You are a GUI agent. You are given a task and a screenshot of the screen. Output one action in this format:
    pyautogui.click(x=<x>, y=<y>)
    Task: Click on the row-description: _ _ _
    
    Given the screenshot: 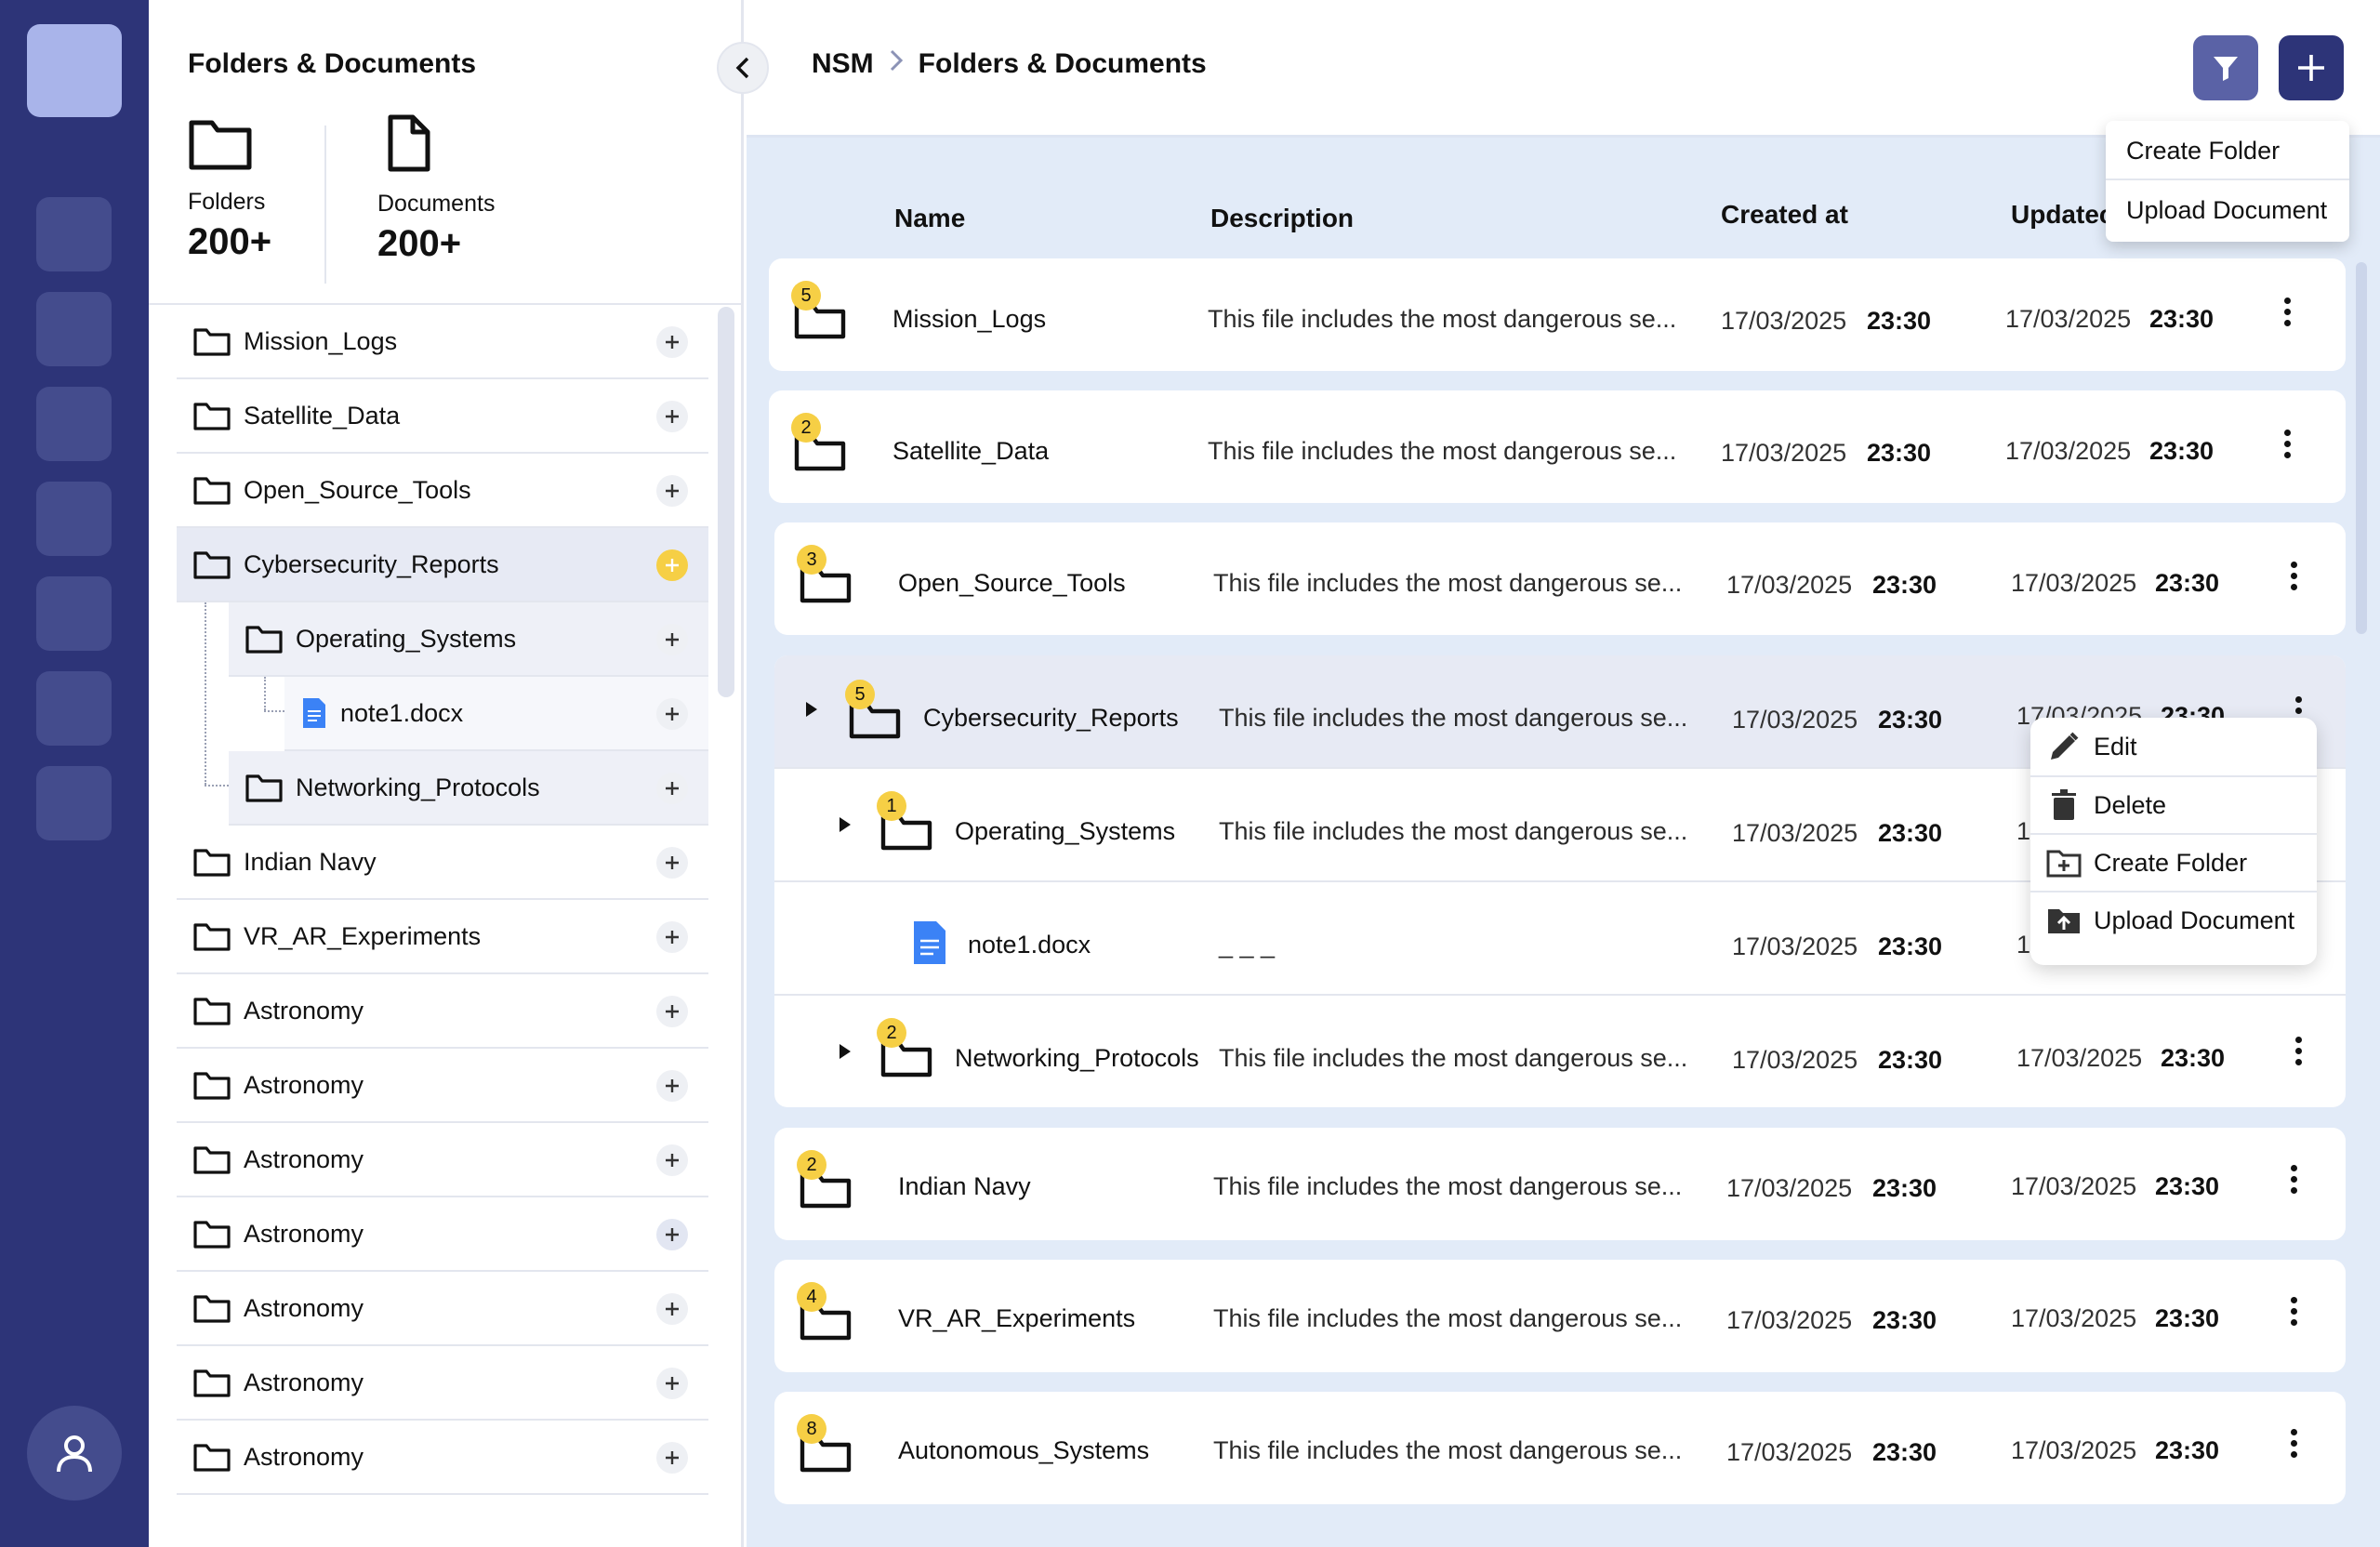 What is the action you would take?
    pyautogui.click(x=1247, y=945)
    